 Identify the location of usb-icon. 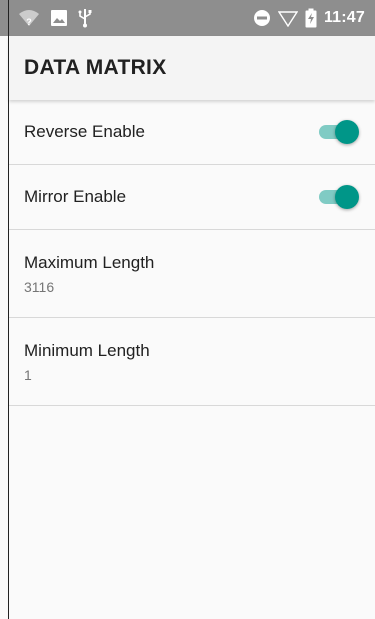
(85, 18).